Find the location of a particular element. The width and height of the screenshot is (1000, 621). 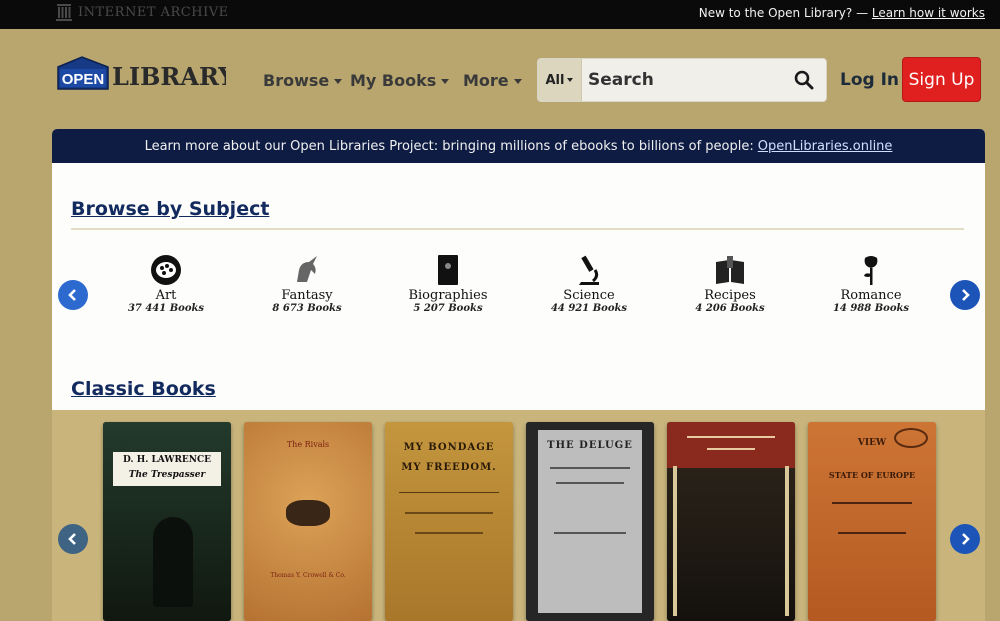

subject-count: 5 207 Books is located at coordinates (448, 308).